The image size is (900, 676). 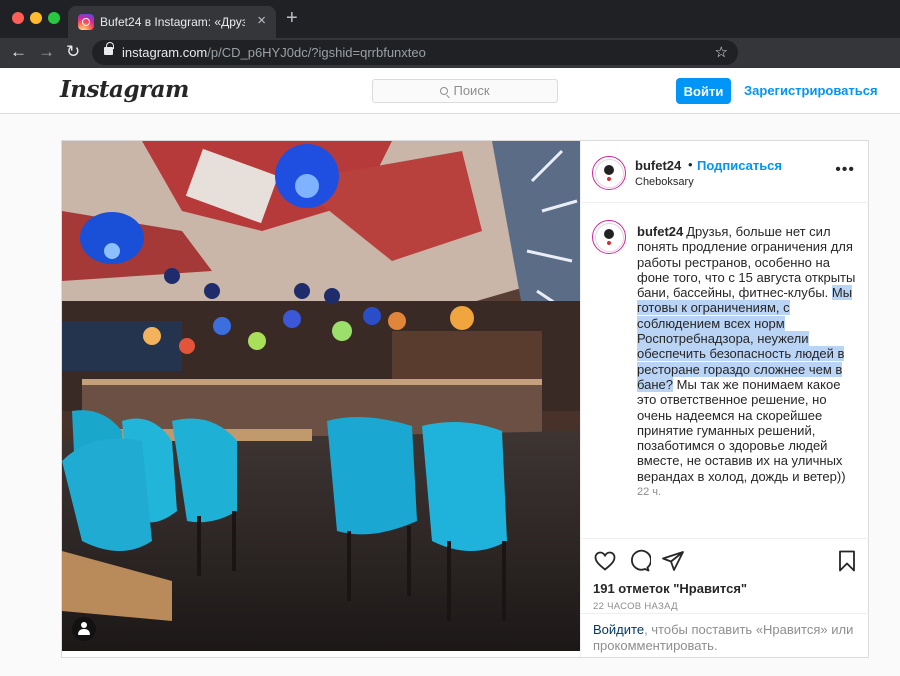 What do you see at coordinates (316, 52) in the screenshot?
I see `url-path: /p/CD_p6HYJ0dc/?igshid=qrrbfunxteo` at bounding box center [316, 52].